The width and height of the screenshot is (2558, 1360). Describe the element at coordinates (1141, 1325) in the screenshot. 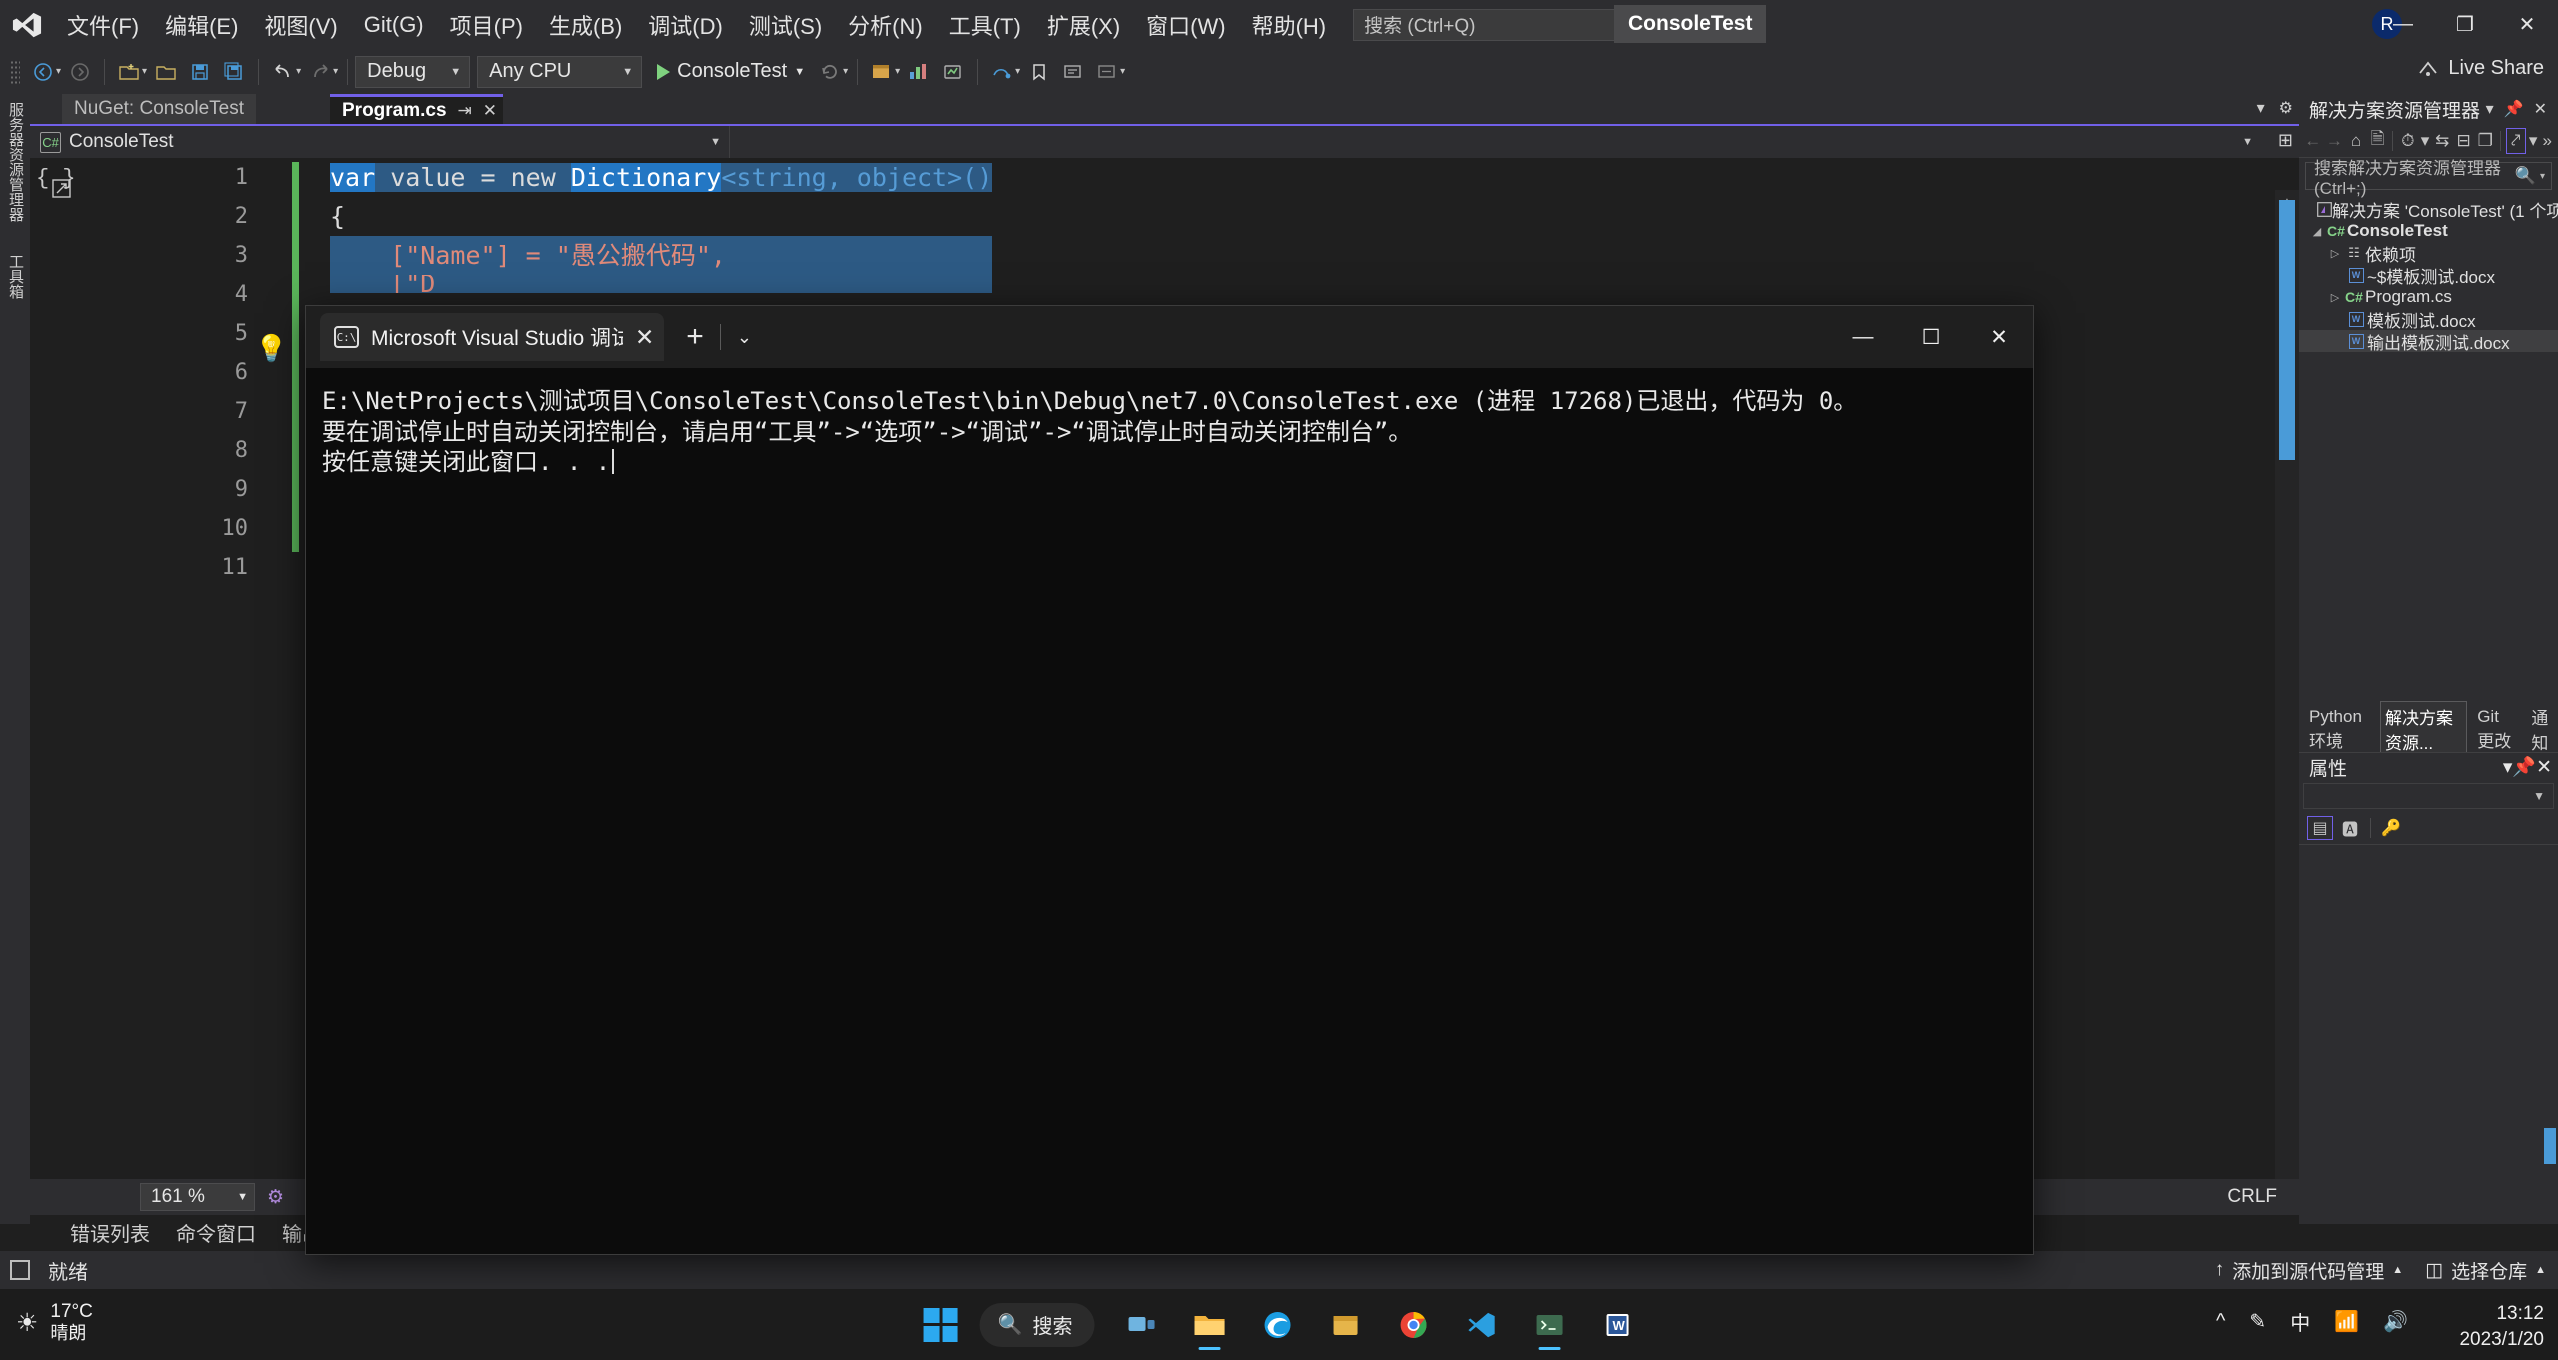

I see `task-view-button` at that location.